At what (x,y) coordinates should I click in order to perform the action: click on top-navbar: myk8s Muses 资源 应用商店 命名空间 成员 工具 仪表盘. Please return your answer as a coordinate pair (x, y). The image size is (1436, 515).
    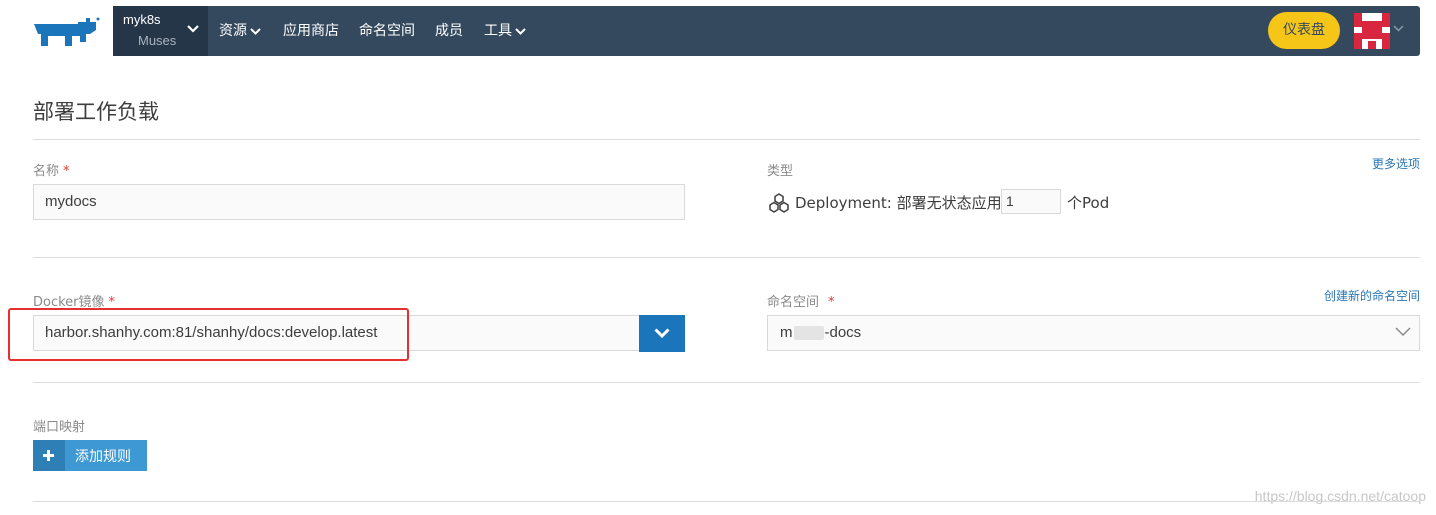
    Looking at the image, I should click on (766, 31).